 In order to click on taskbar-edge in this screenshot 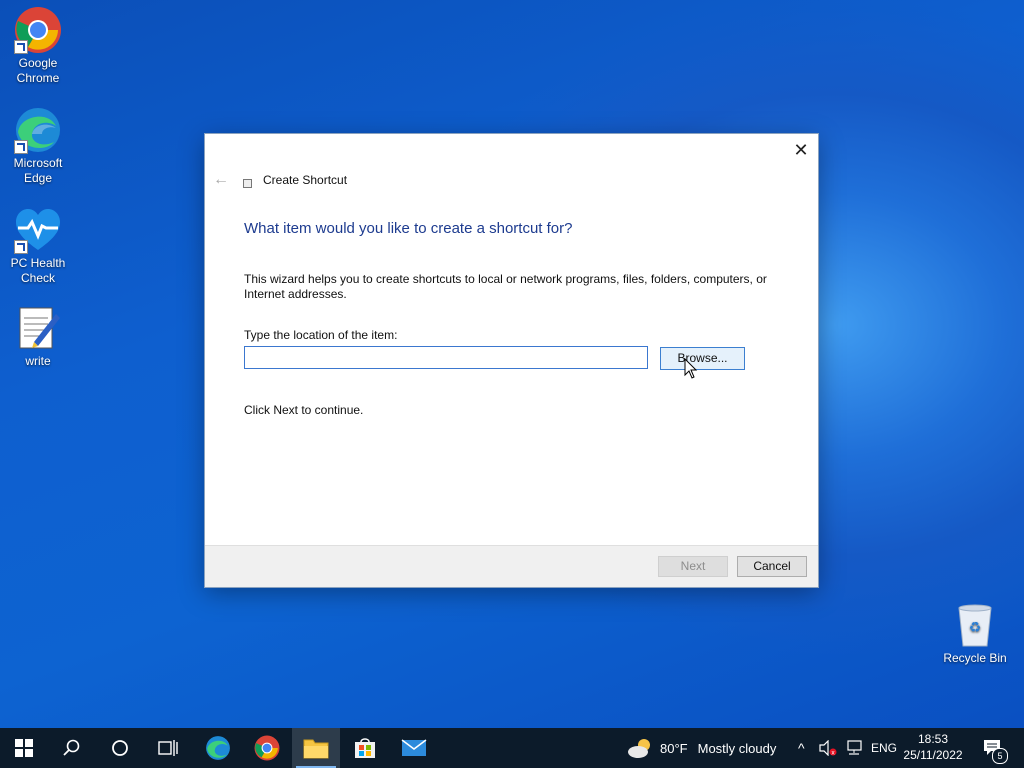, I will do `click(218, 748)`.